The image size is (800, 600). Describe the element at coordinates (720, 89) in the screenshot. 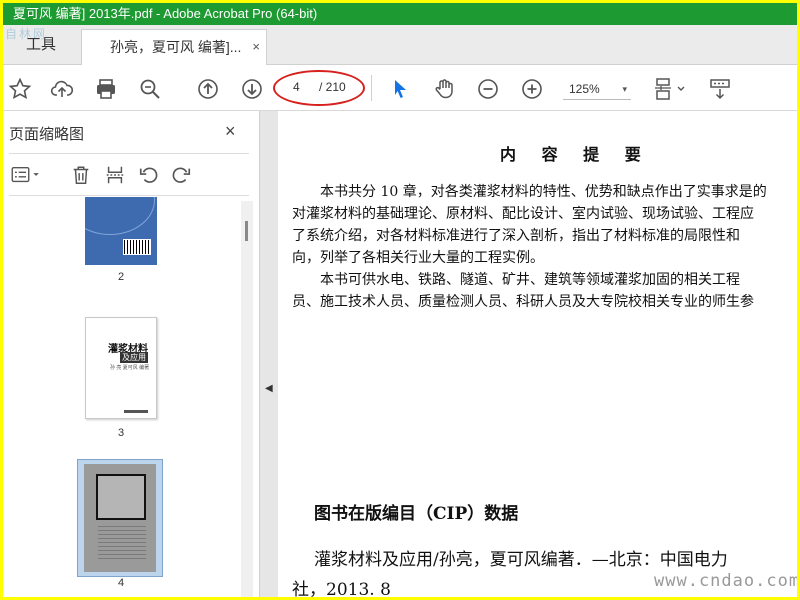

I see `scroll-mode-icon` at that location.